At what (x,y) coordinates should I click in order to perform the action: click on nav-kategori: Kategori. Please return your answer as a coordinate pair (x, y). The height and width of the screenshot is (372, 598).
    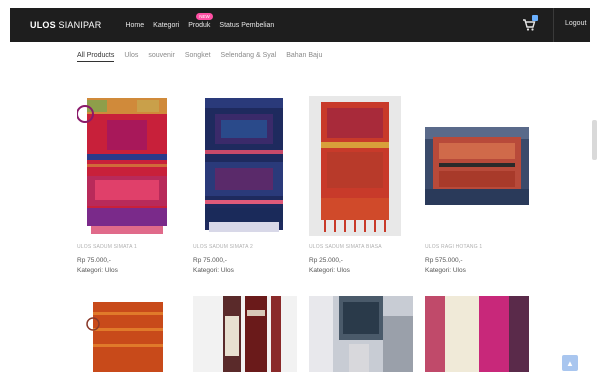
    Looking at the image, I should click on (166, 25).